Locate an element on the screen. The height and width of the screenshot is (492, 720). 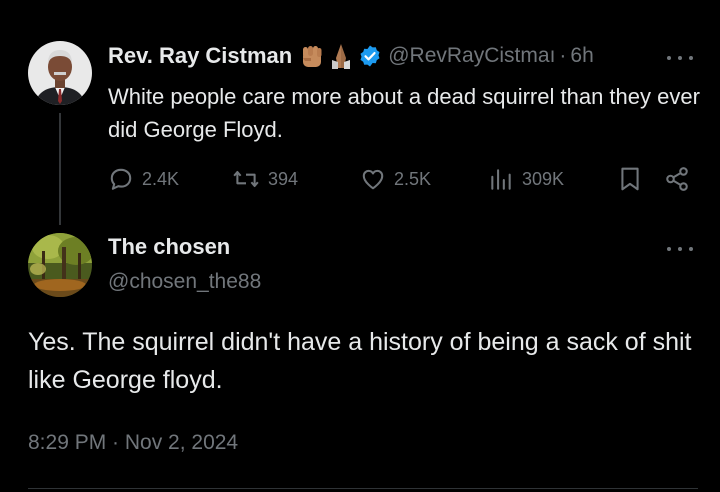
thread-line is located at coordinates (60, 169).